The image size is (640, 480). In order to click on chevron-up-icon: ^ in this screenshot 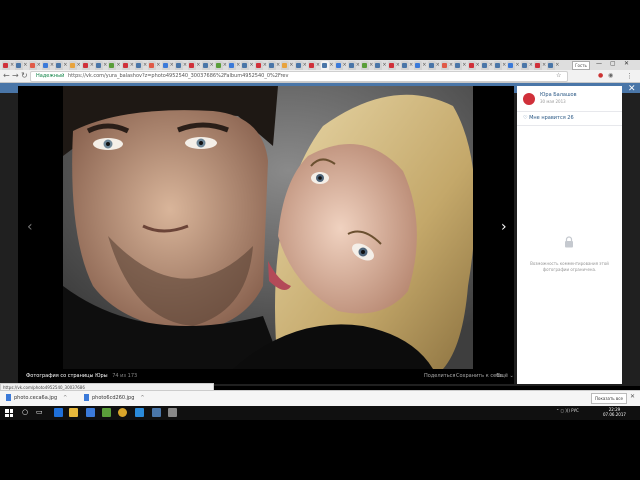, I will do `click(65, 398)`.